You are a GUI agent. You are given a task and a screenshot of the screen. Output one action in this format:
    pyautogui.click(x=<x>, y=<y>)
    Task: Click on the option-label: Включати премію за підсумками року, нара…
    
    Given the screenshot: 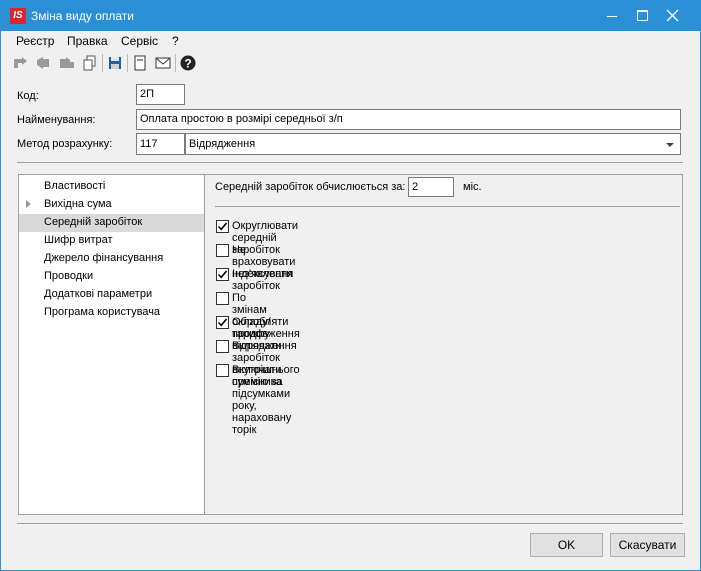 What is the action you would take?
    pyautogui.click(x=261, y=400)
    